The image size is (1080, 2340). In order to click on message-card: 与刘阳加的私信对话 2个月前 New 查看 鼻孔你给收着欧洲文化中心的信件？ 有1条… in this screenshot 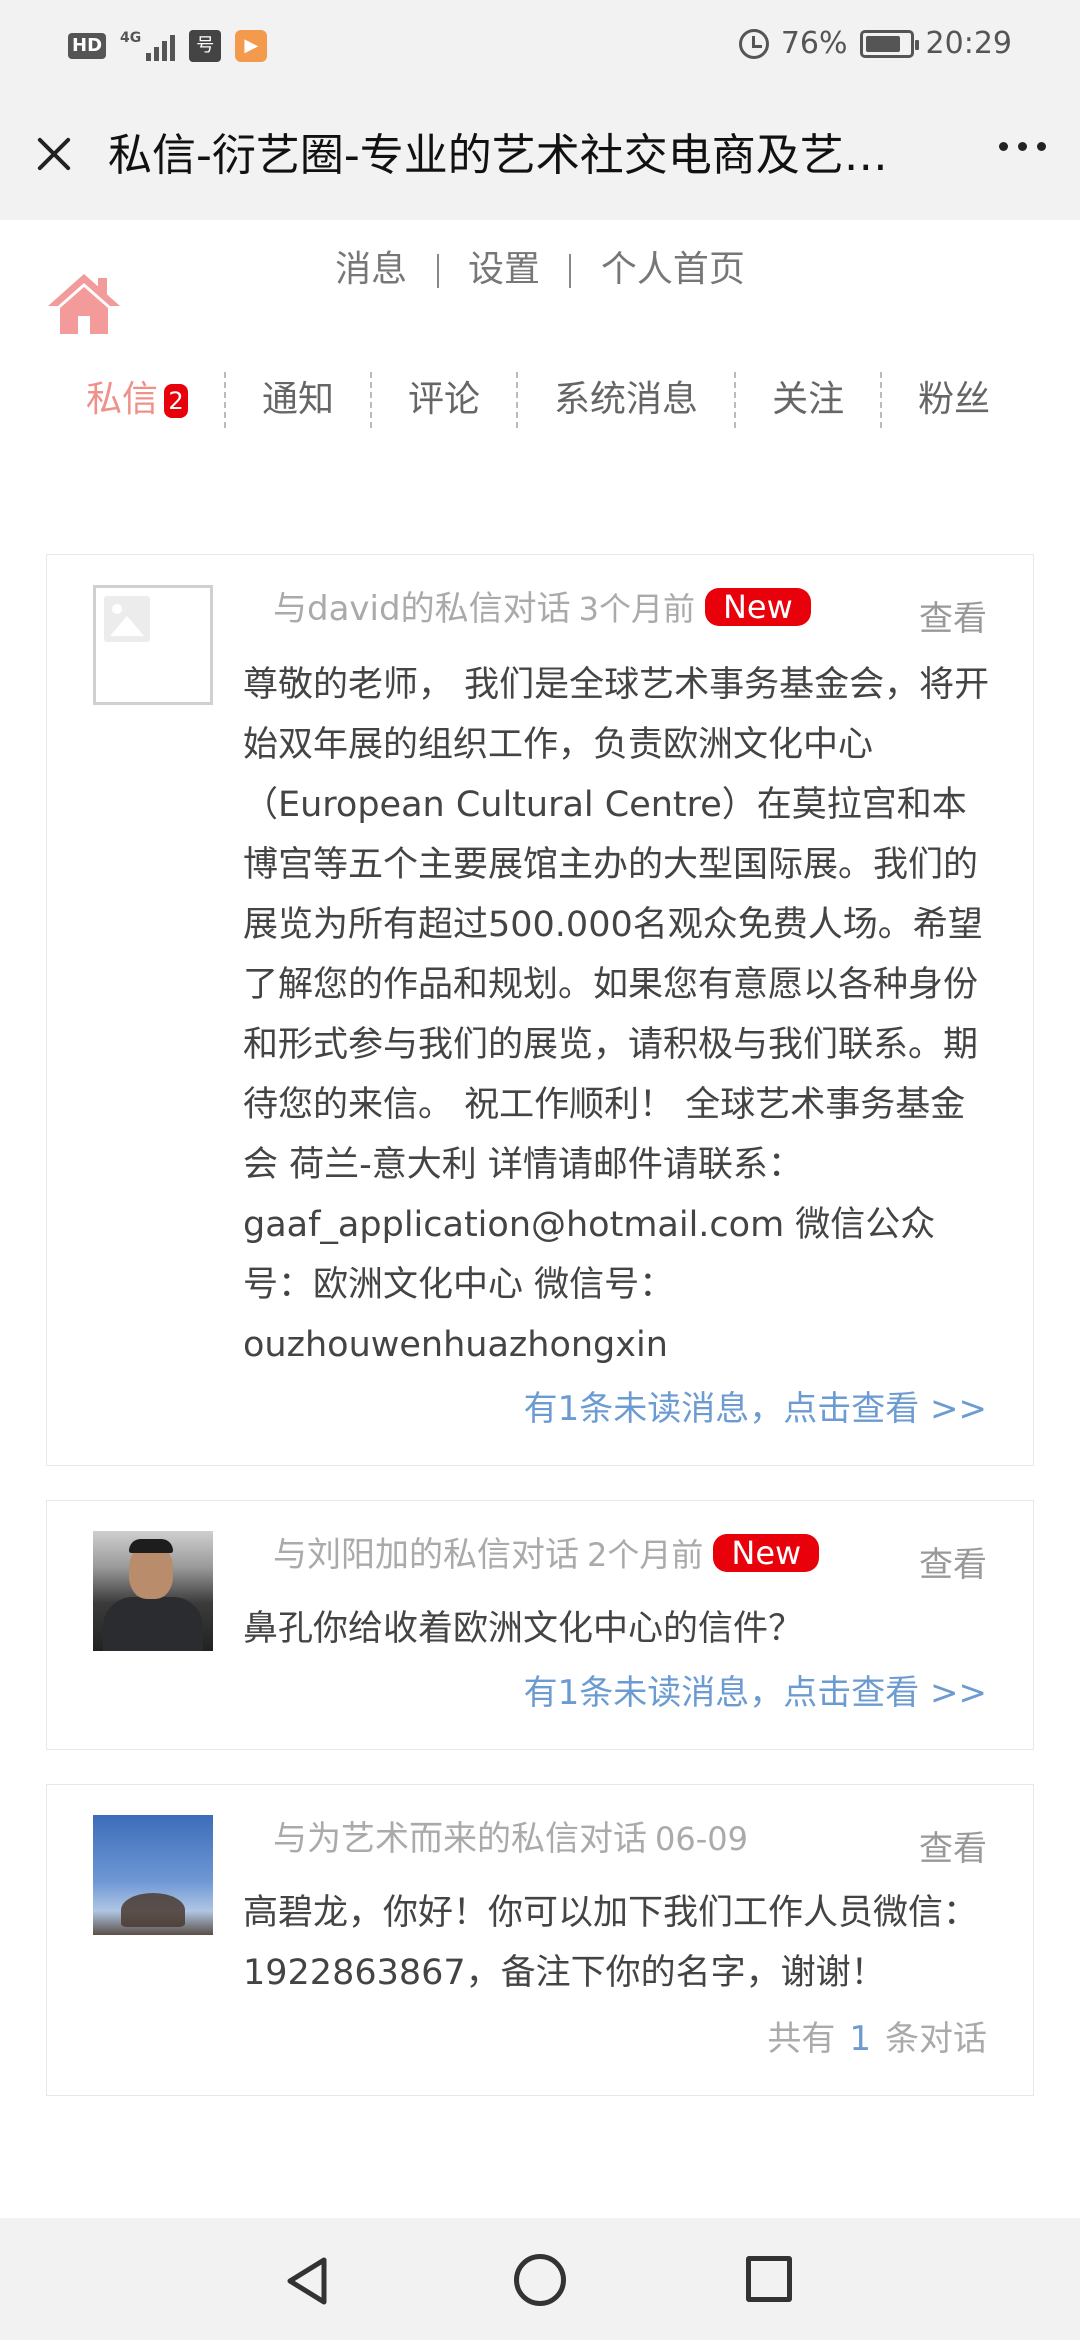, I will do `click(540, 1625)`.